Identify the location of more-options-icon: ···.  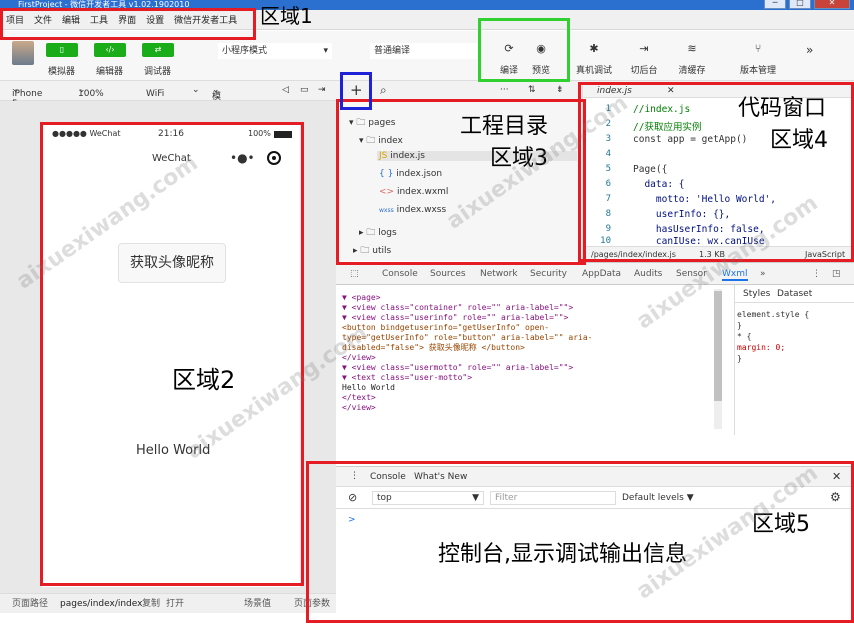
(504, 90).